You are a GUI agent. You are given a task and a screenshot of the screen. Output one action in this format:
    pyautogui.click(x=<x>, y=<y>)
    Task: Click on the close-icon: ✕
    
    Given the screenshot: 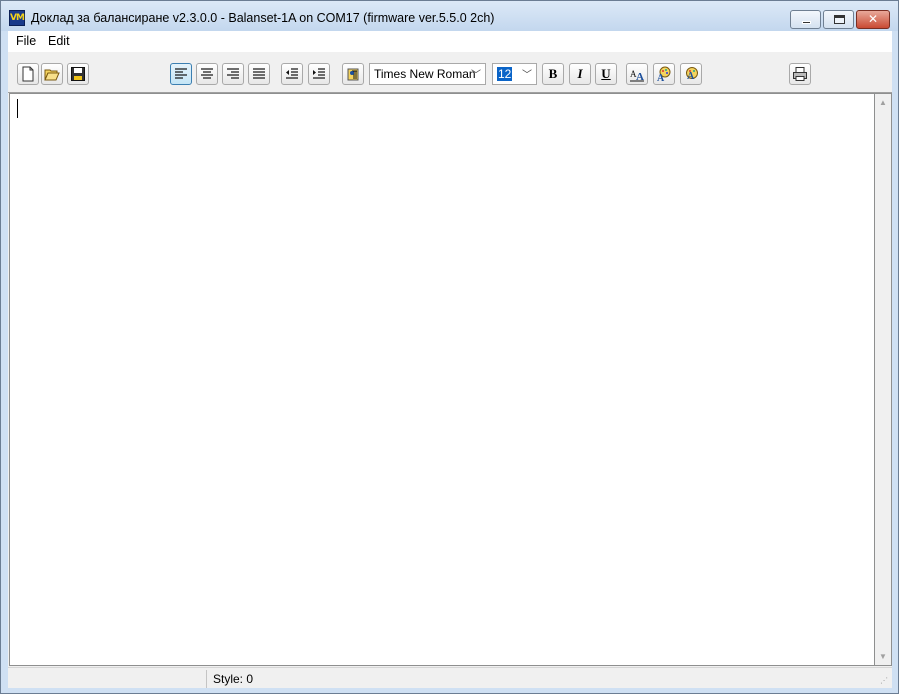 What is the action you would take?
    pyautogui.click(x=873, y=19)
    